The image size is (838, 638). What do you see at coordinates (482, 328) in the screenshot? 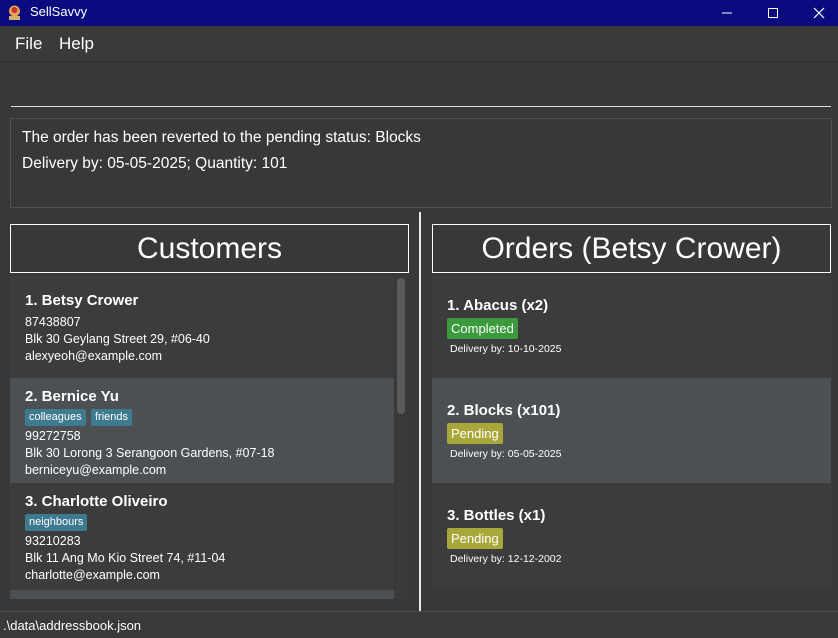
I see `status-badge: Completed` at bounding box center [482, 328].